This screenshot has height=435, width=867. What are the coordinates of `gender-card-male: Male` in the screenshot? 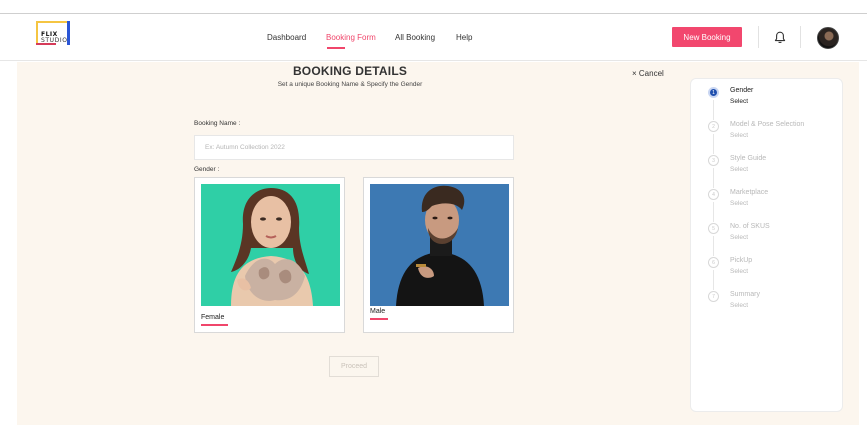 It's located at (438, 255).